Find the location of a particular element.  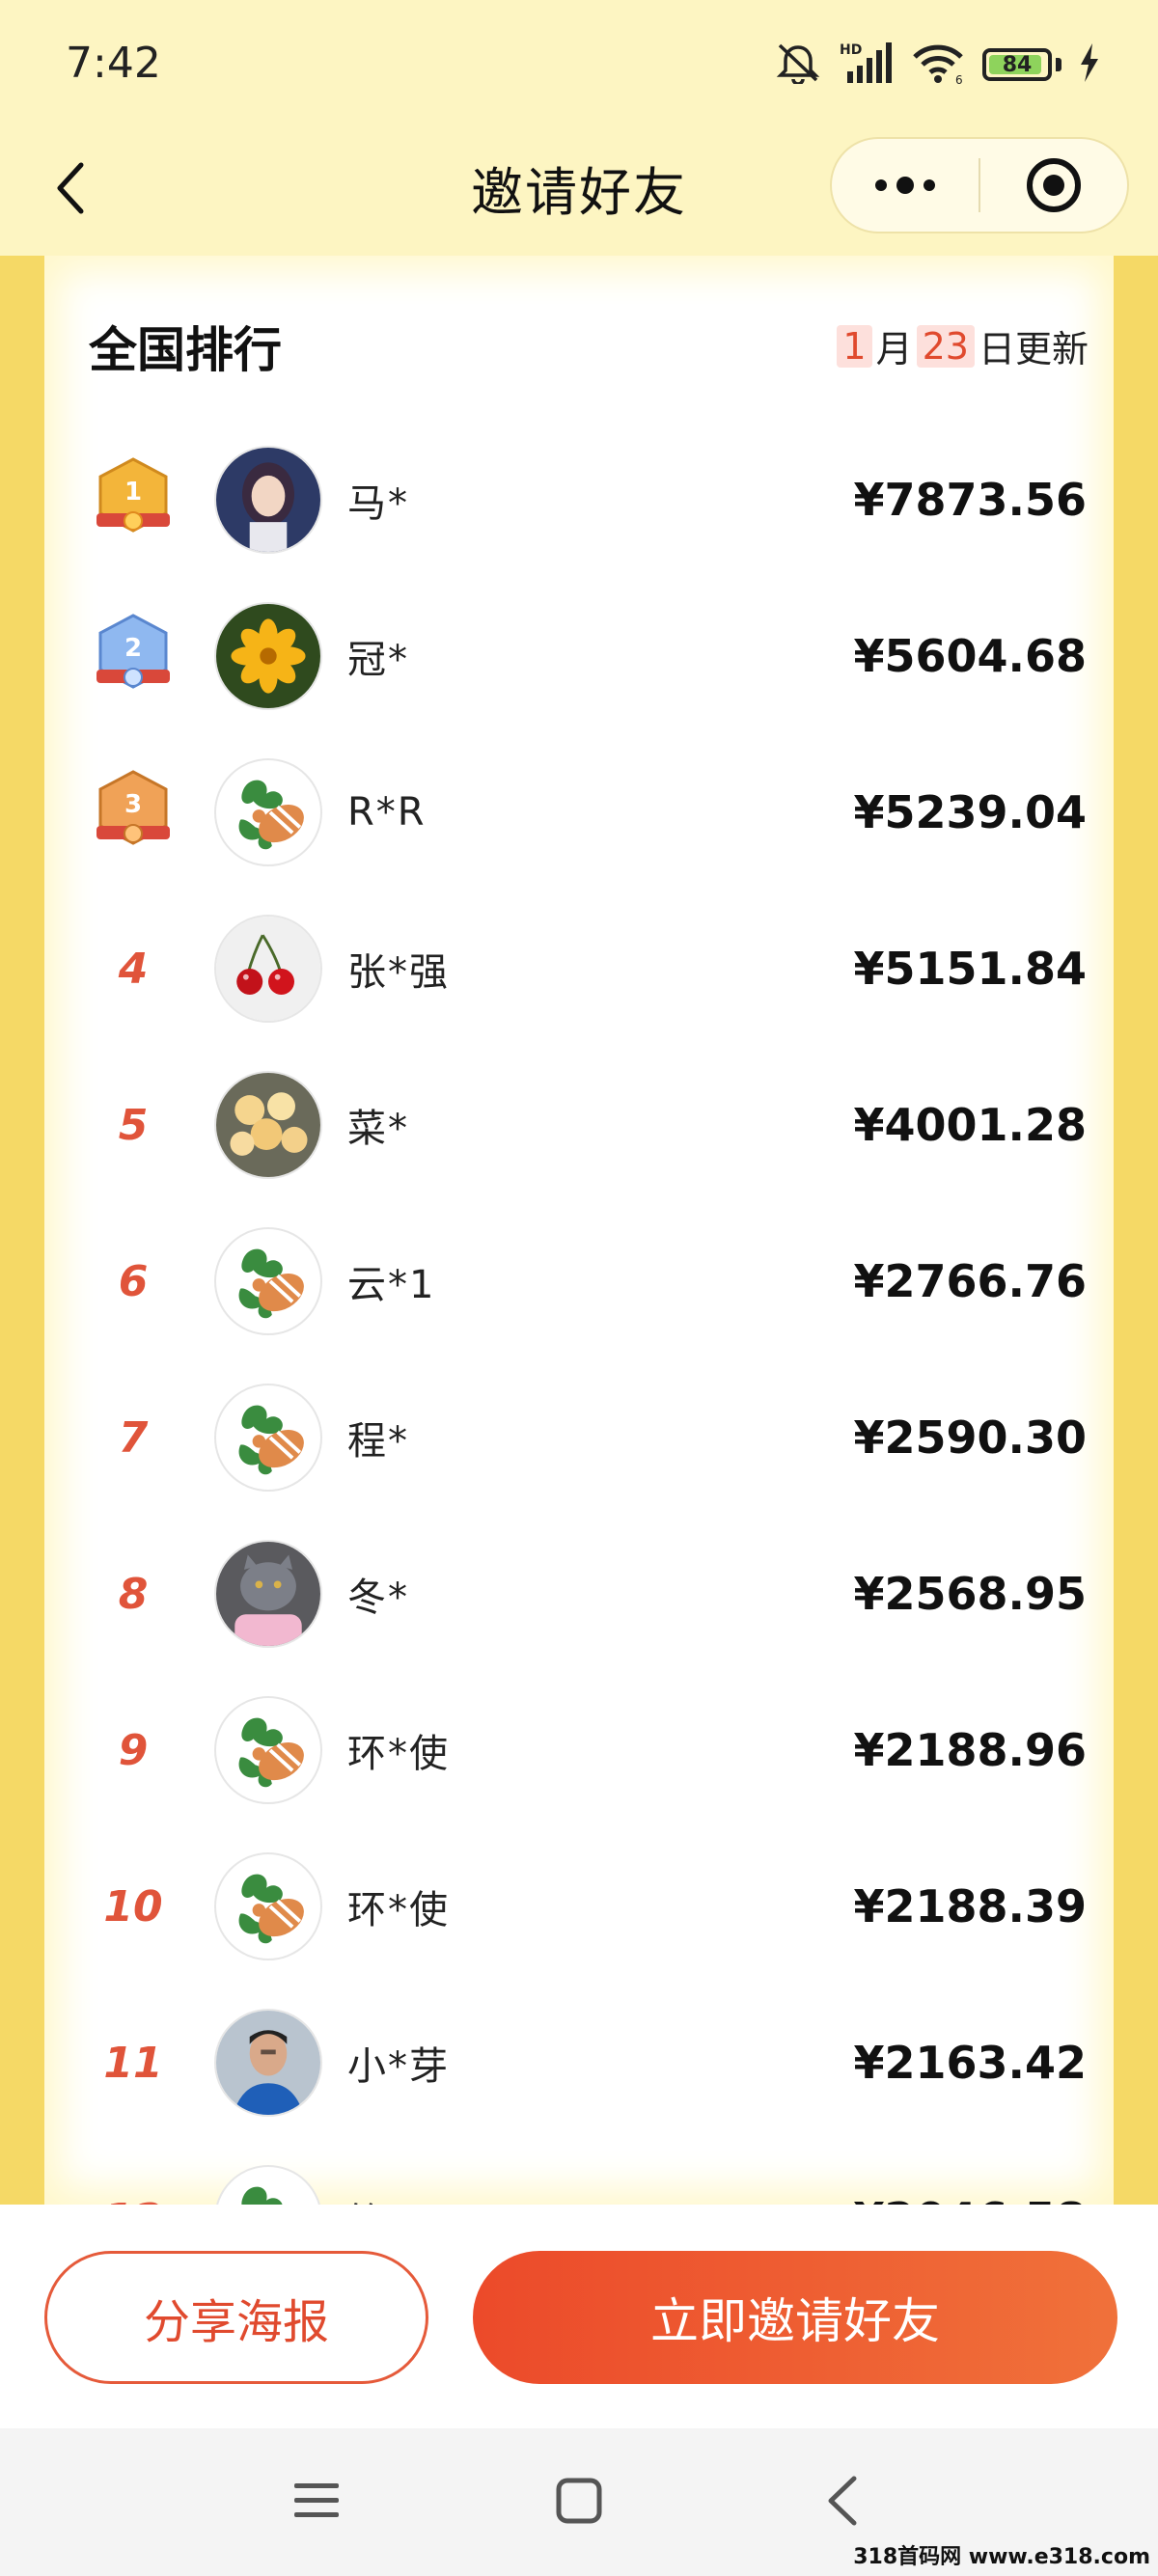

hd-signal-icon: HD is located at coordinates (867, 65).